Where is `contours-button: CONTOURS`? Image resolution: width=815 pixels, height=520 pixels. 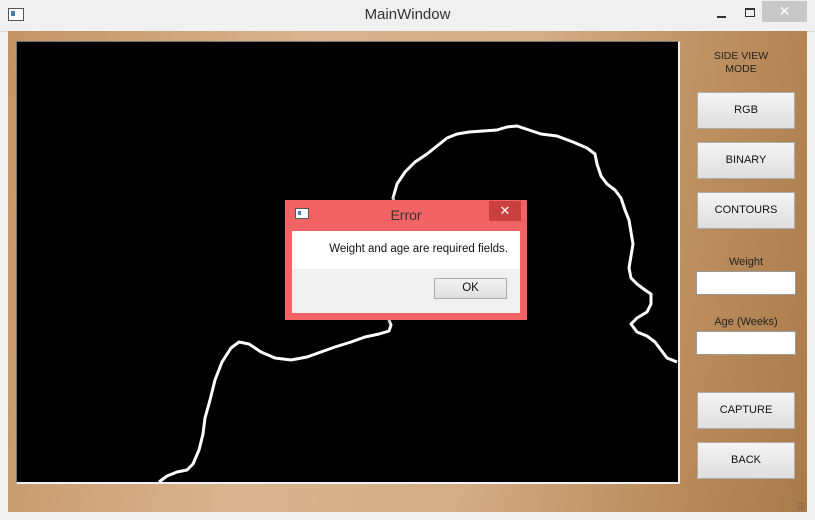
contours-button: CONTOURS is located at coordinates (746, 210).